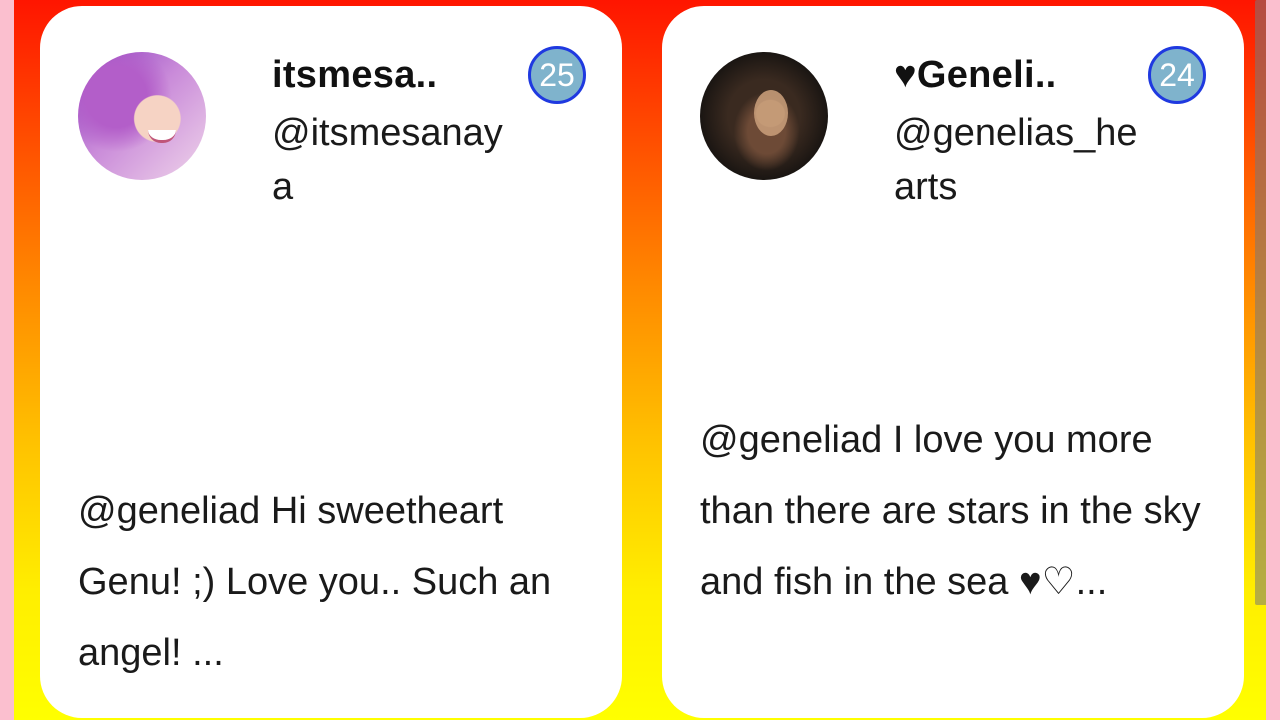 This screenshot has height=720, width=1280. I want to click on count-badge: 25, so click(557, 75).